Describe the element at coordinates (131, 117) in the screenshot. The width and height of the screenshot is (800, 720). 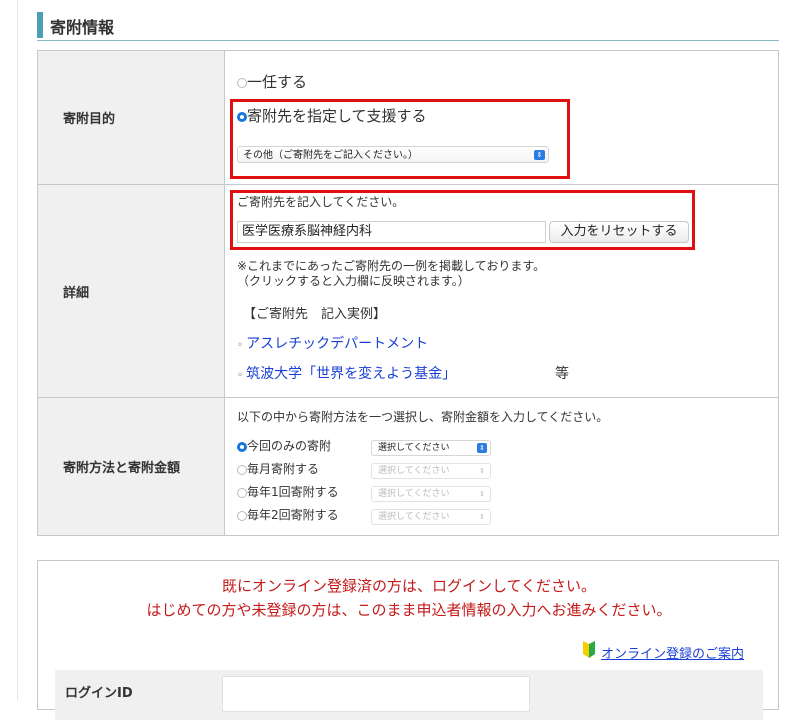
I see `purpose-label: 寄附目的` at that location.